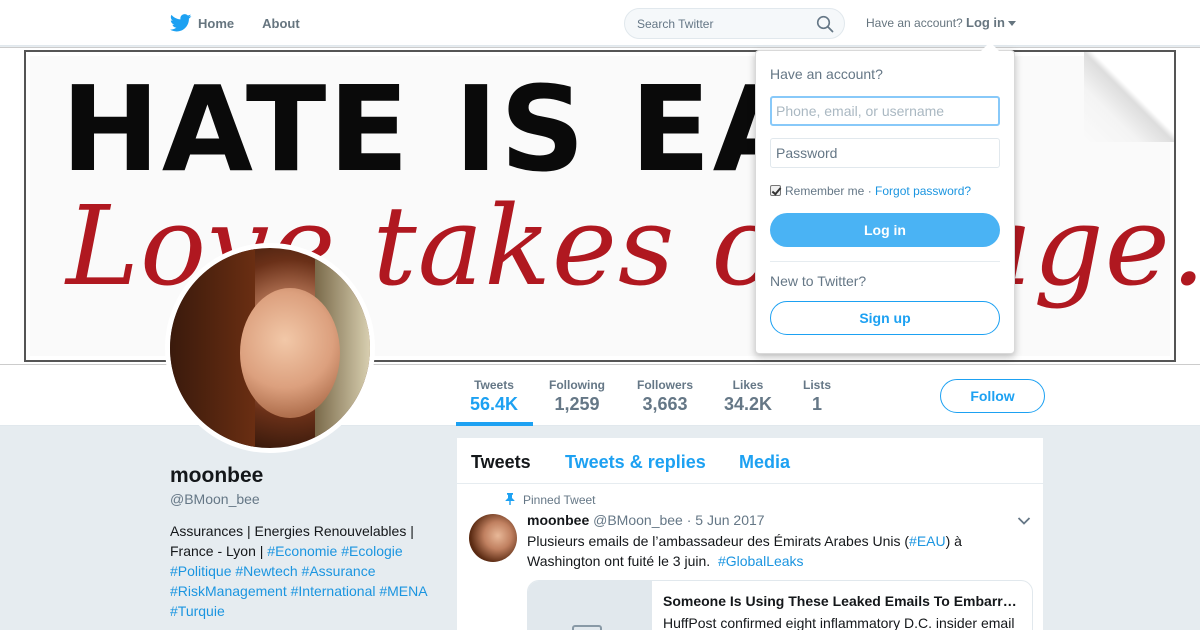  Describe the element at coordinates (748, 385) in the screenshot. I see `stat-label: Likes` at that location.